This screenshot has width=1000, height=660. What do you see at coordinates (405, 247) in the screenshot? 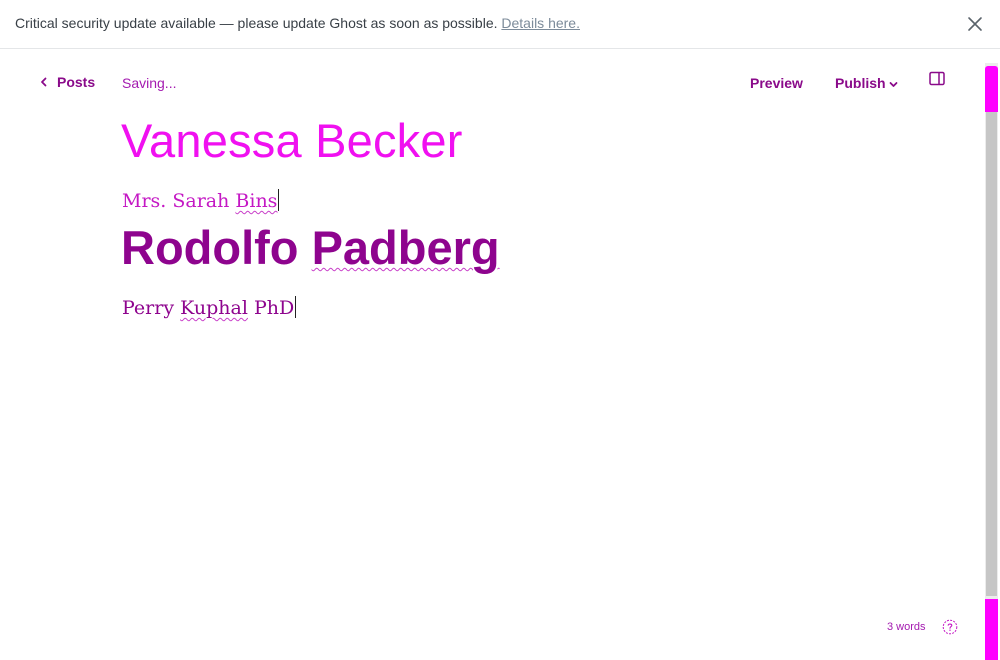
I see `misspelled-word: Padberg` at bounding box center [405, 247].